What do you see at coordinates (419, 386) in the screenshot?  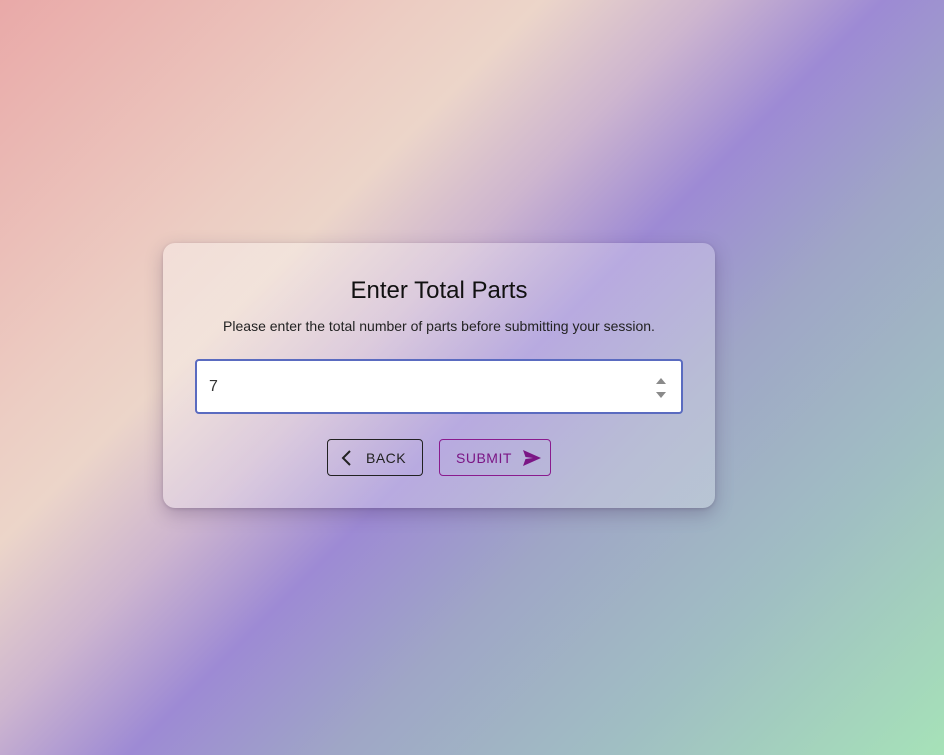 I see `total-parts-input` at bounding box center [419, 386].